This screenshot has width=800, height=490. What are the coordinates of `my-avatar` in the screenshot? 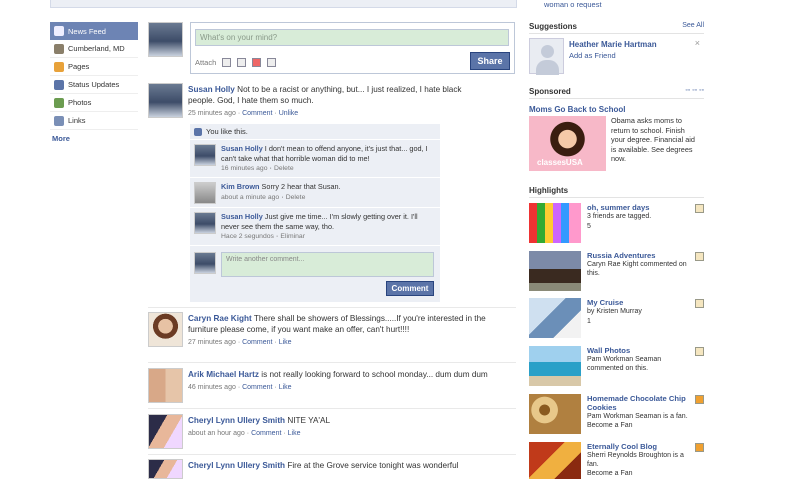 It's located at (165, 39).